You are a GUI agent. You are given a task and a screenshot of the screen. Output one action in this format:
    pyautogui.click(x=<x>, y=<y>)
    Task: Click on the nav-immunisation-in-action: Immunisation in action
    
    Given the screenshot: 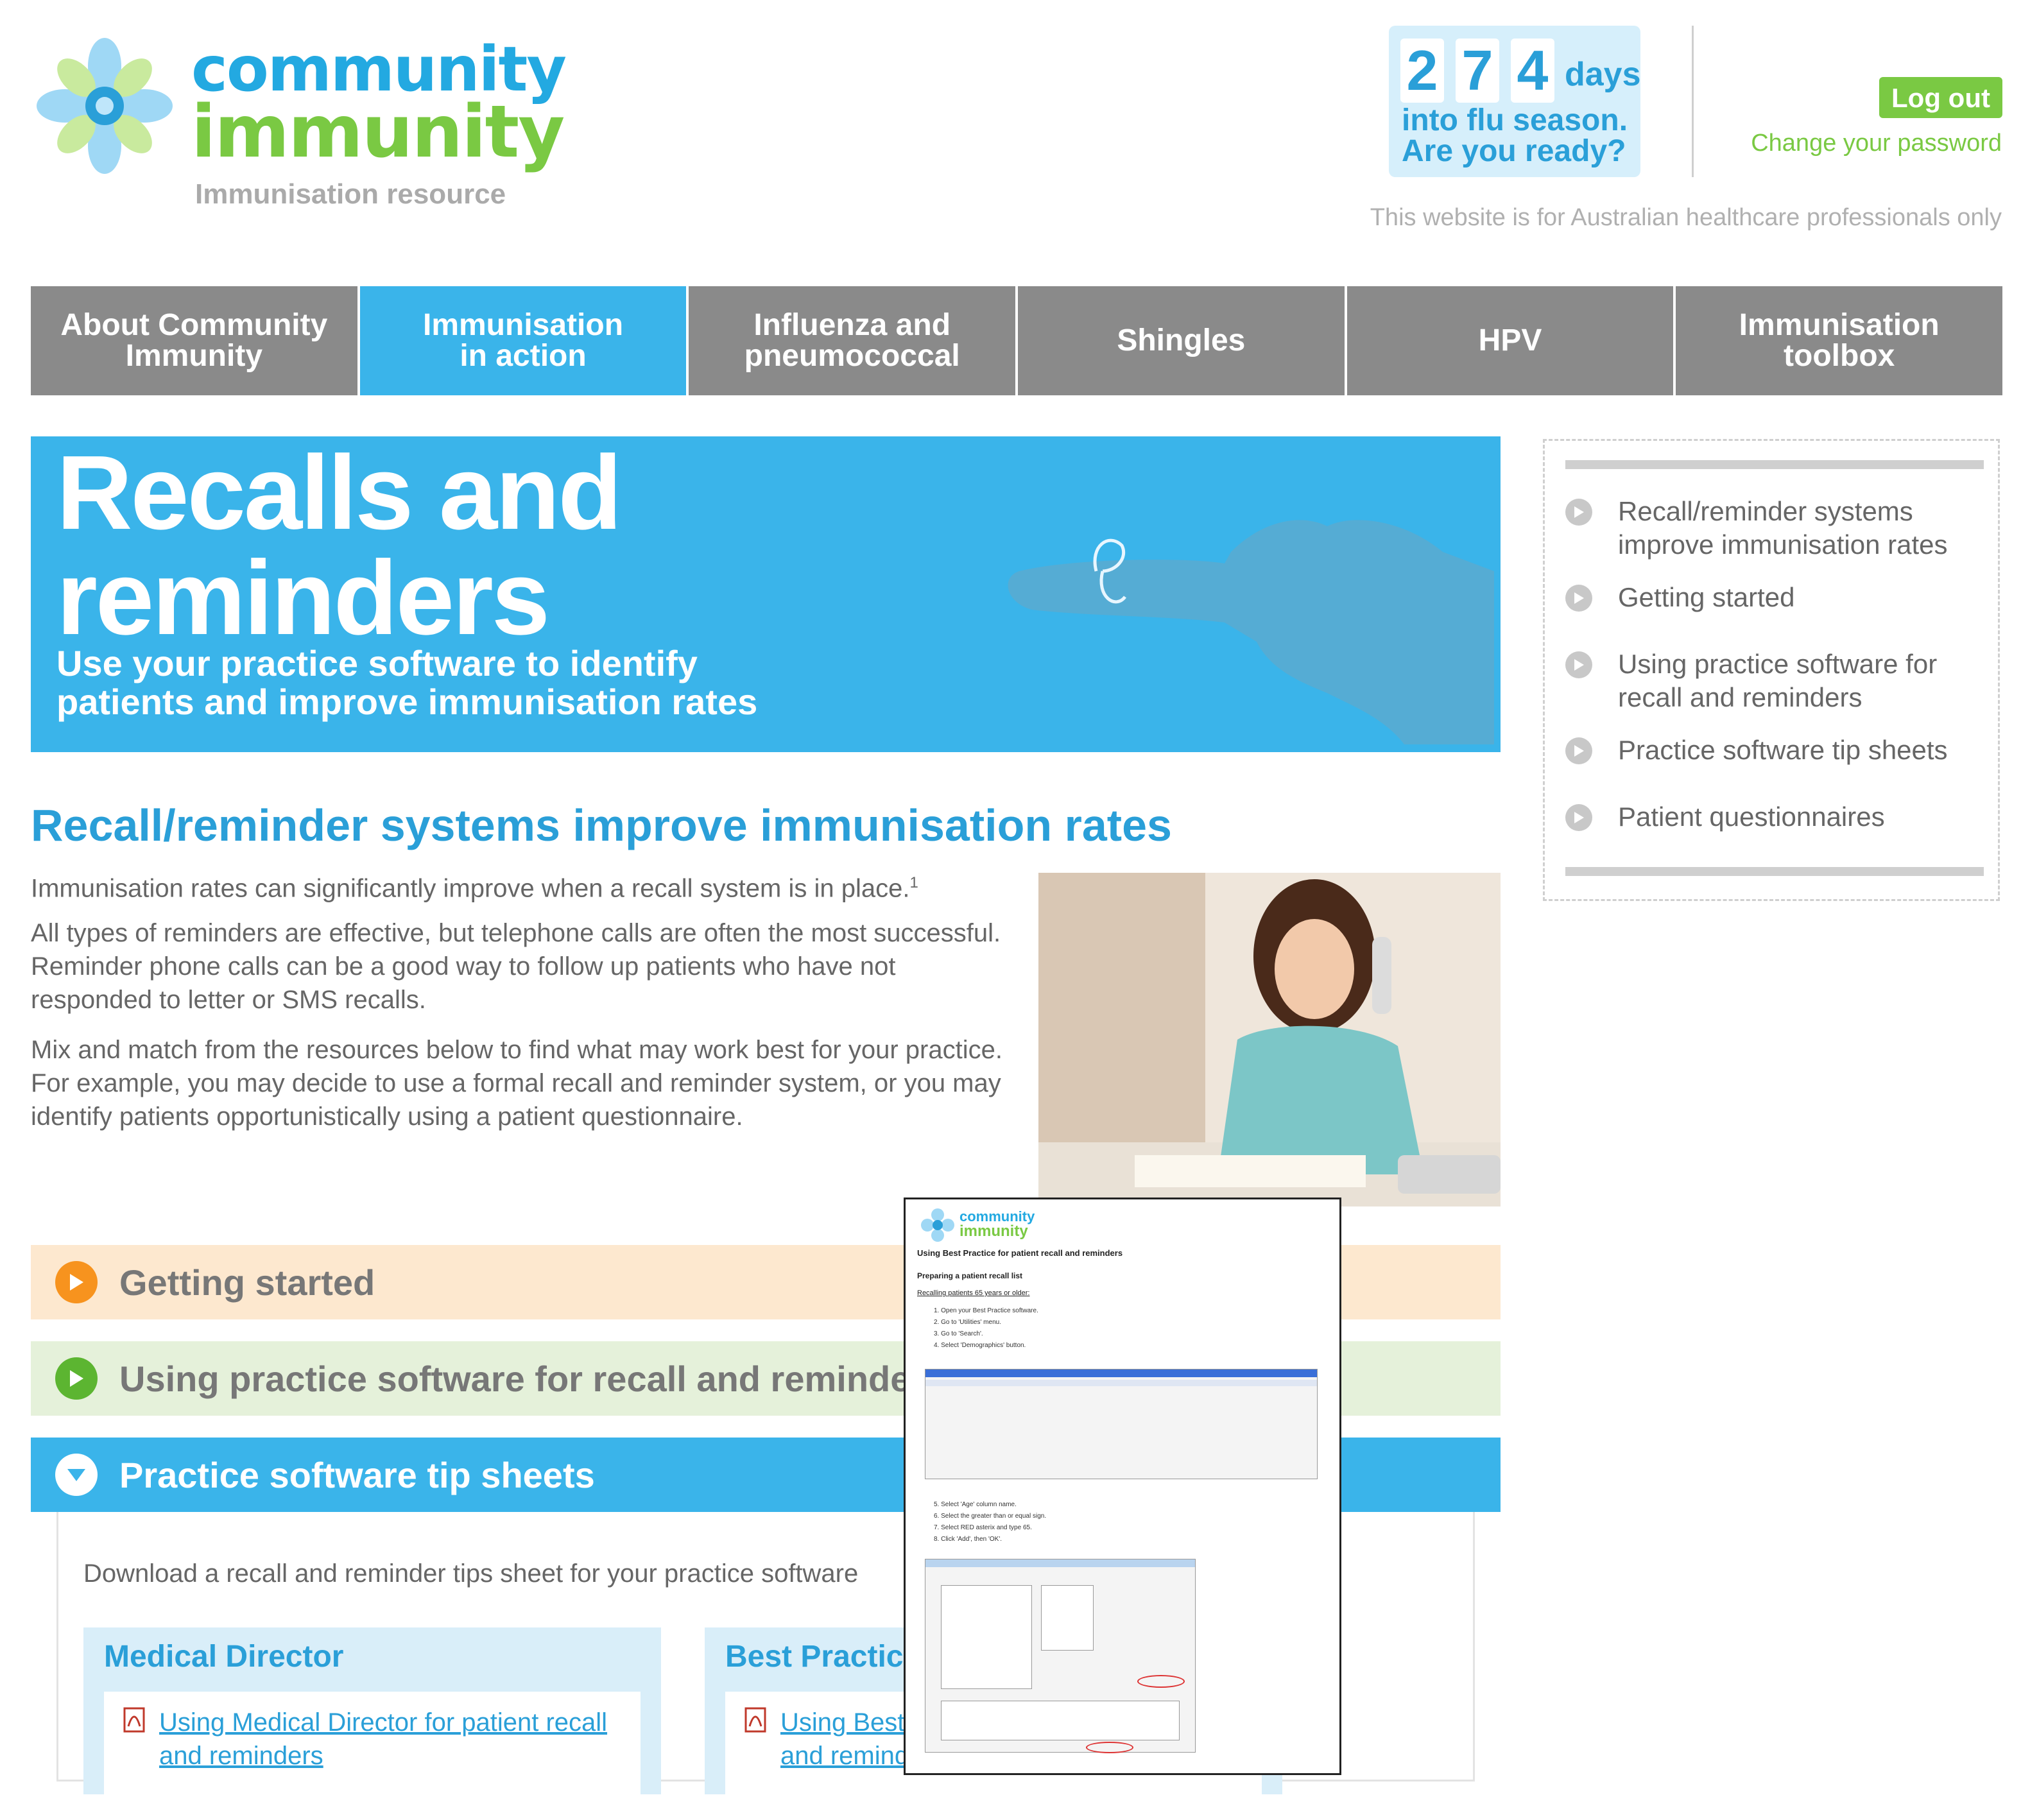 What is the action you would take?
    pyautogui.click(x=523, y=340)
    